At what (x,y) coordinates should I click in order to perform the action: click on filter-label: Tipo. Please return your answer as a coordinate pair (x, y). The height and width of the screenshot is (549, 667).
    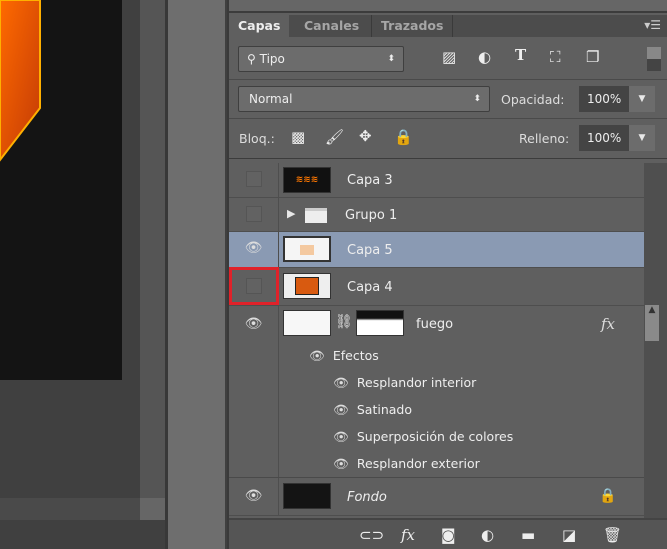
    Looking at the image, I should click on (272, 59).